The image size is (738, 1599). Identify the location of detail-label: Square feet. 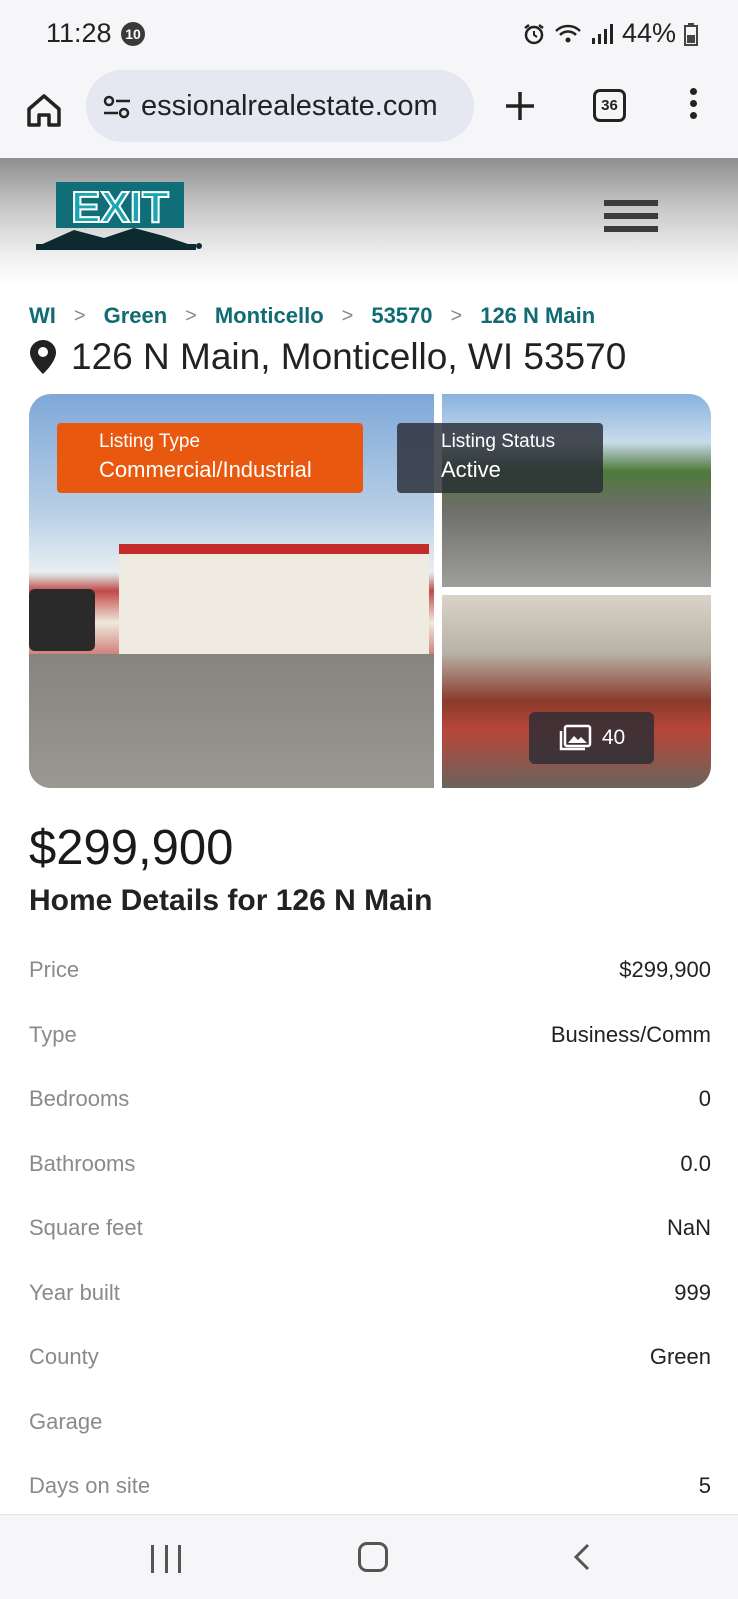
(86, 1228).